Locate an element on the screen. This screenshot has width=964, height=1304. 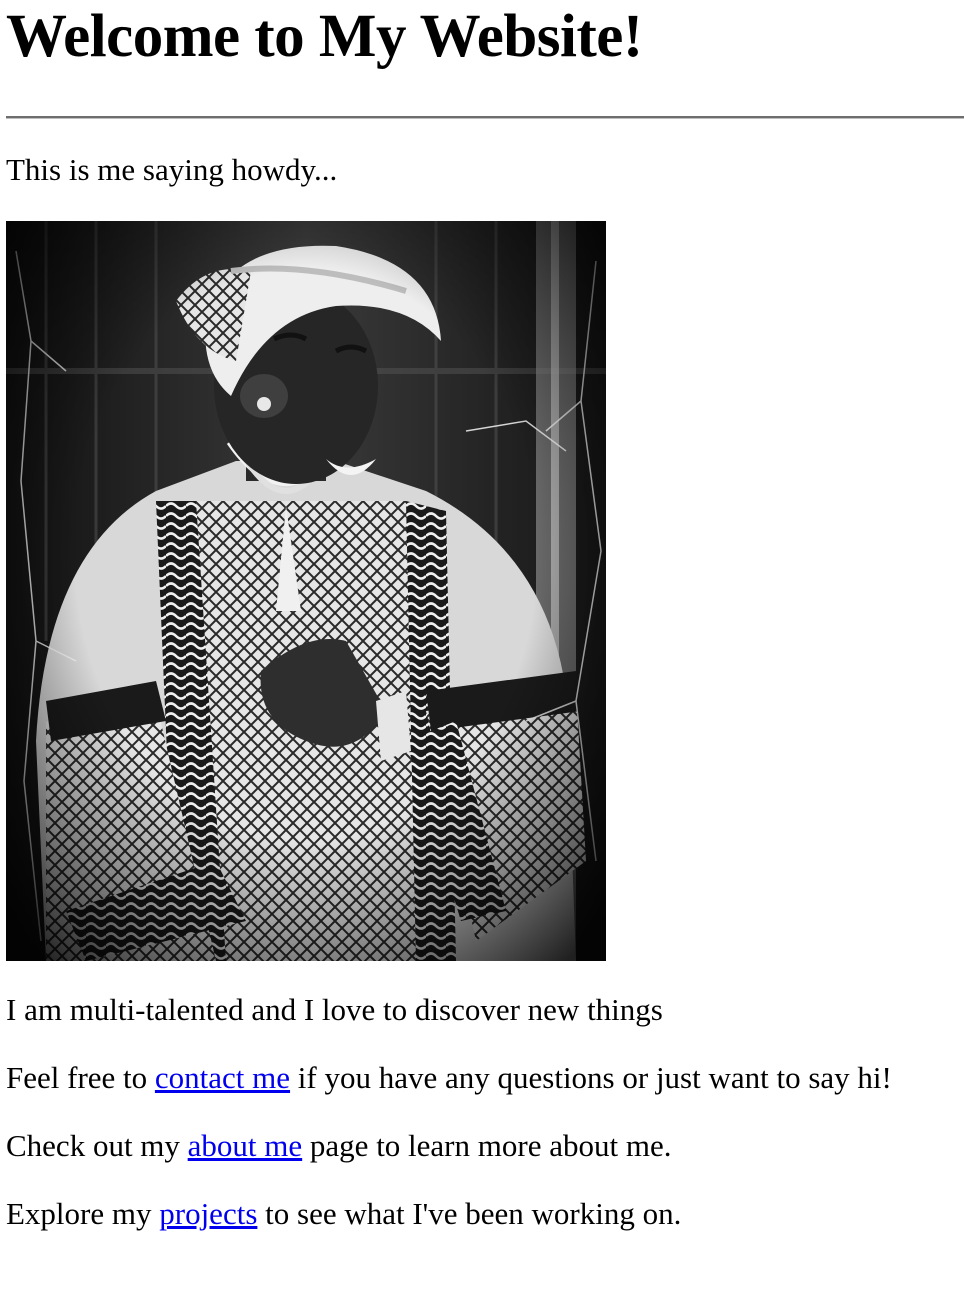
page-title: Welcome to My Website! is located at coordinates (324, 36).